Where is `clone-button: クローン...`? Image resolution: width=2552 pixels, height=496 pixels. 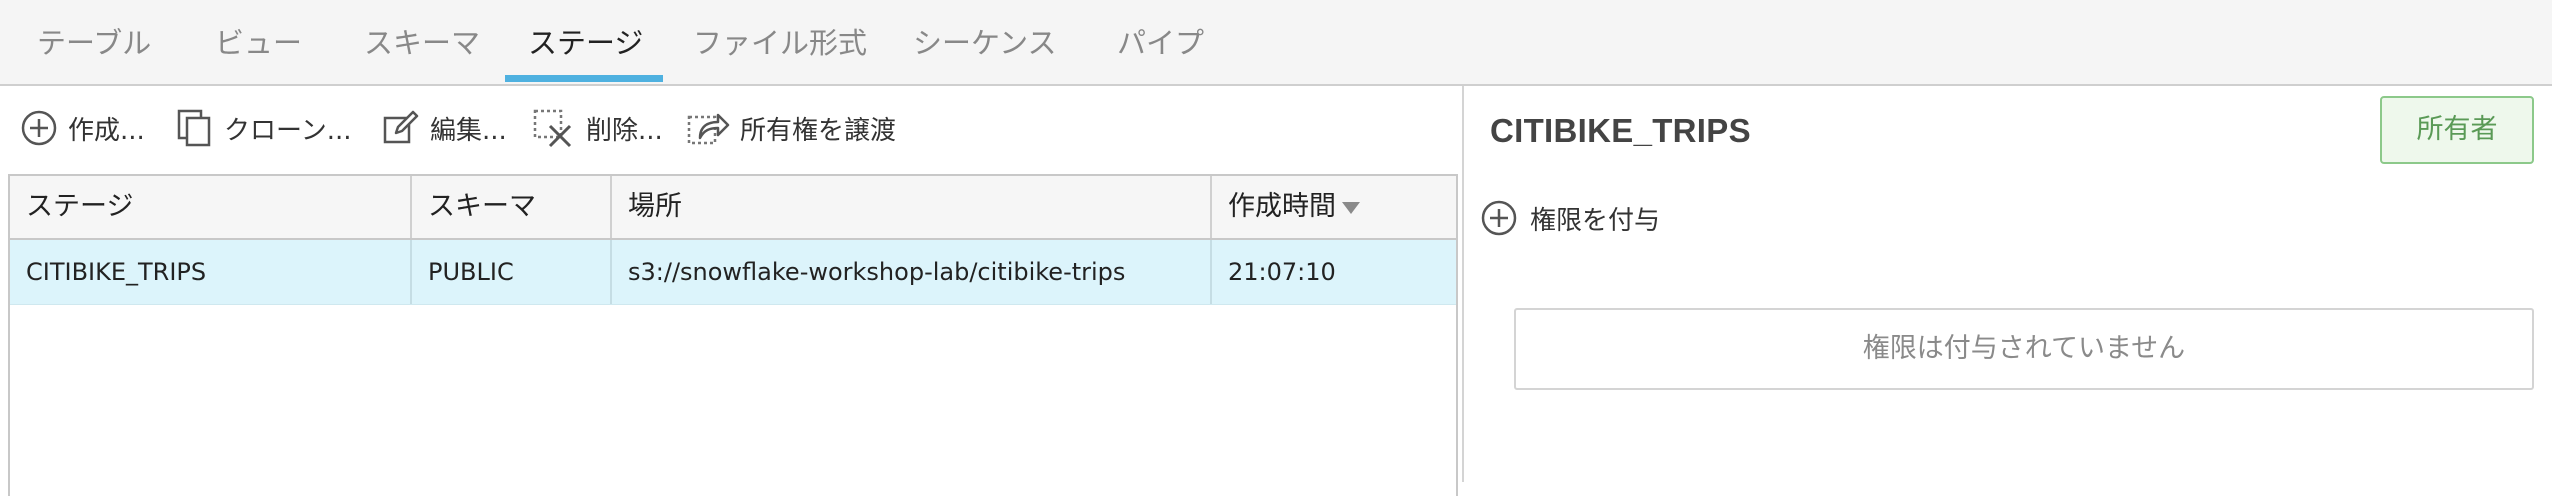 clone-button: クローン... is located at coordinates (264, 128).